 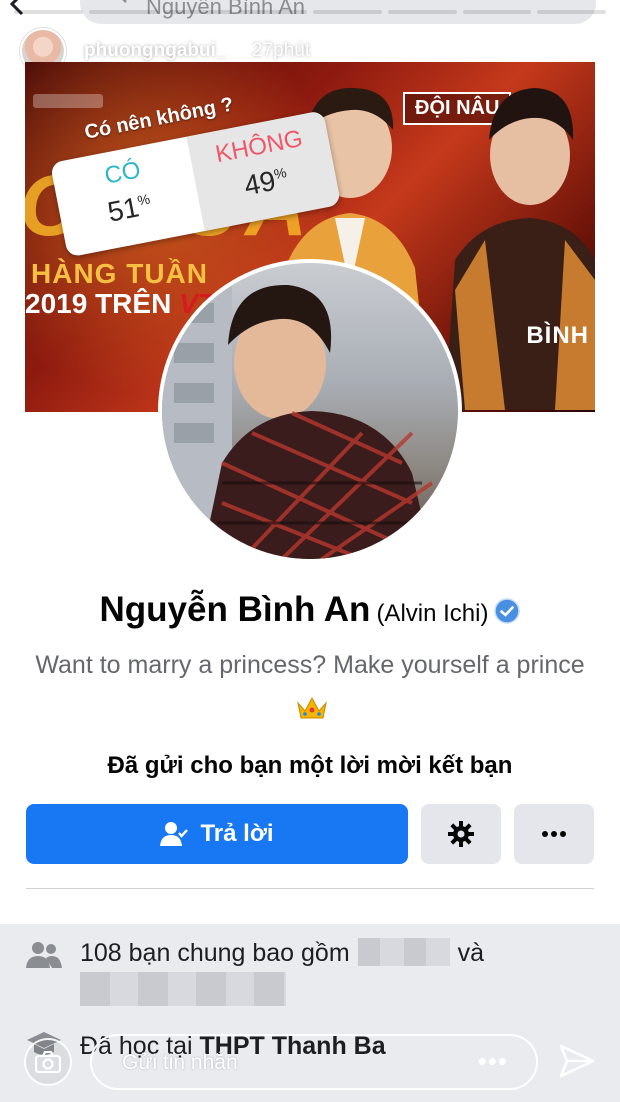 I want to click on friend-request-text: Đã gửi cho bạn một lời mời kết bạn, so click(x=310, y=765).